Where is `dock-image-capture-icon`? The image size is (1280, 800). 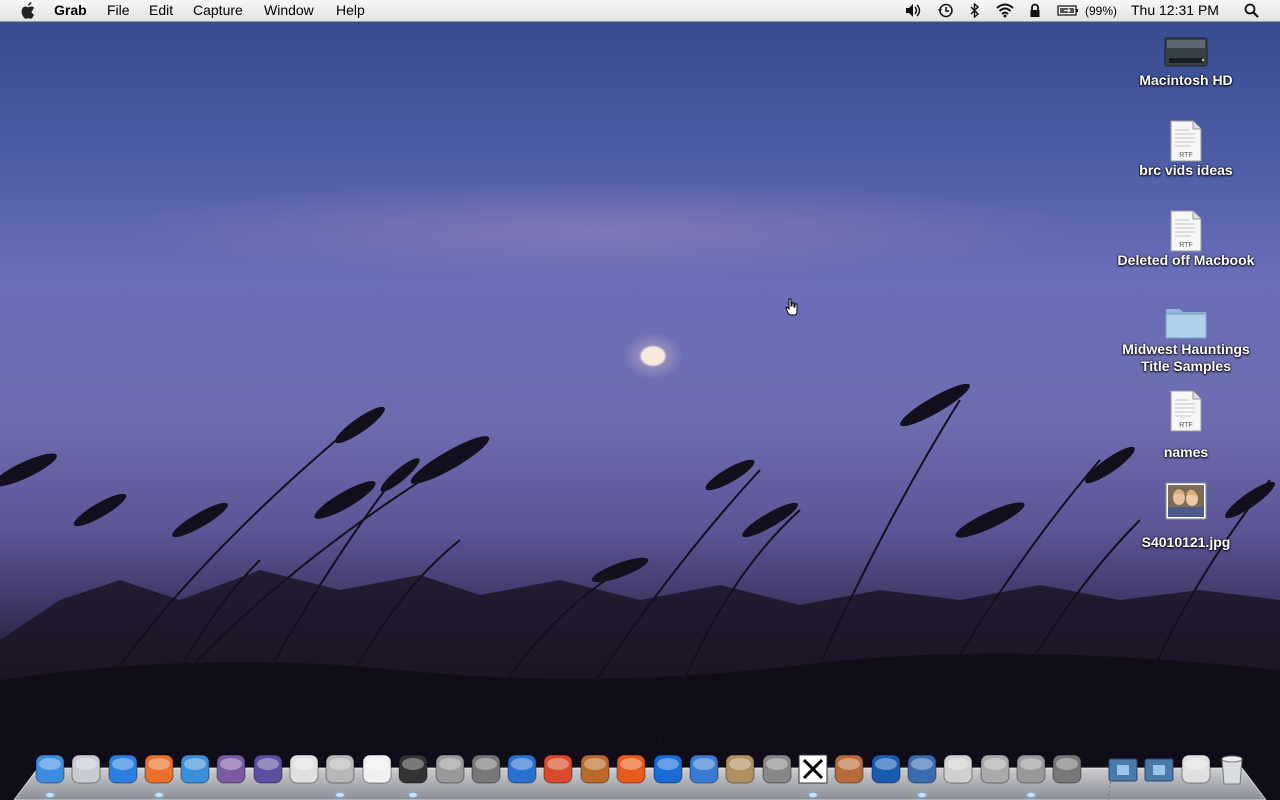 dock-image-capture-icon is located at coordinates (849, 769).